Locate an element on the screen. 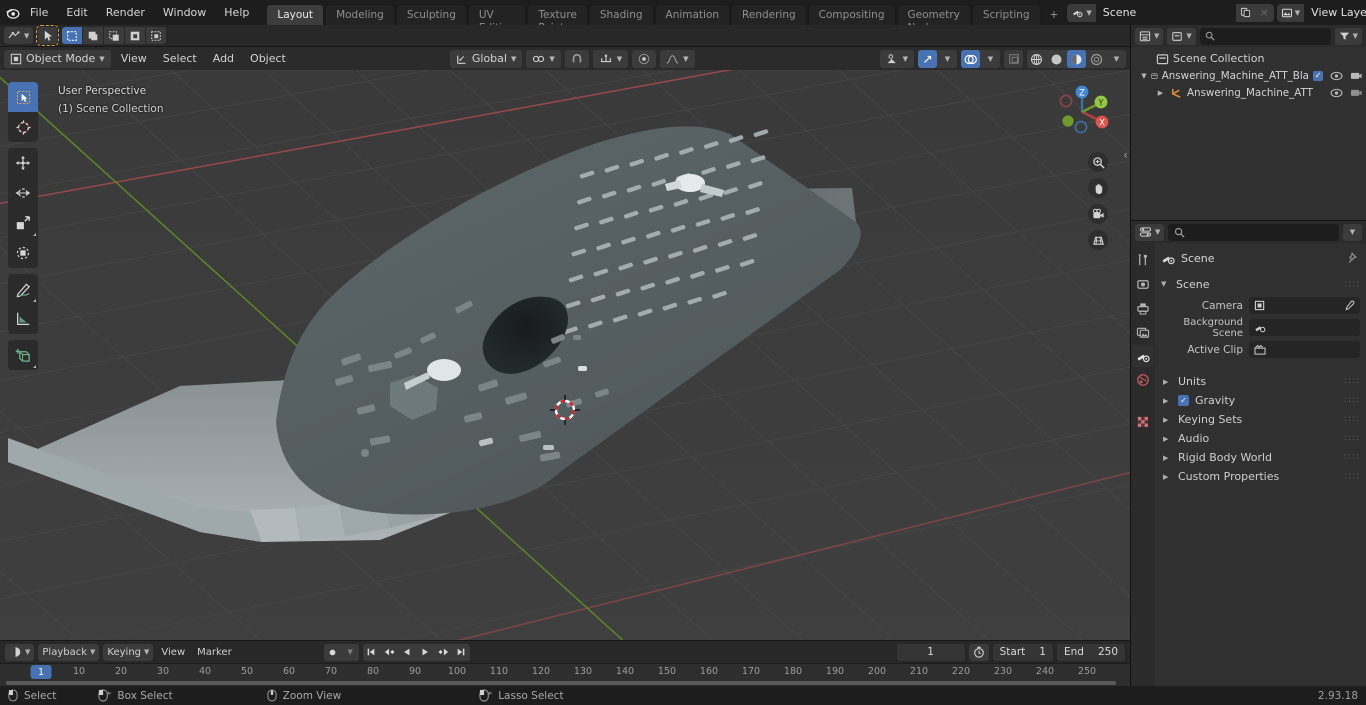 Image resolution: width=1366 pixels, height=705 pixels. play-icon is located at coordinates (425, 652).